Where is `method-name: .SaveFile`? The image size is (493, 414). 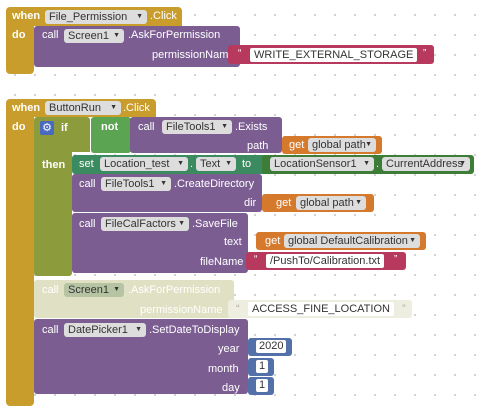
method-name: .SaveFile is located at coordinates (215, 224).